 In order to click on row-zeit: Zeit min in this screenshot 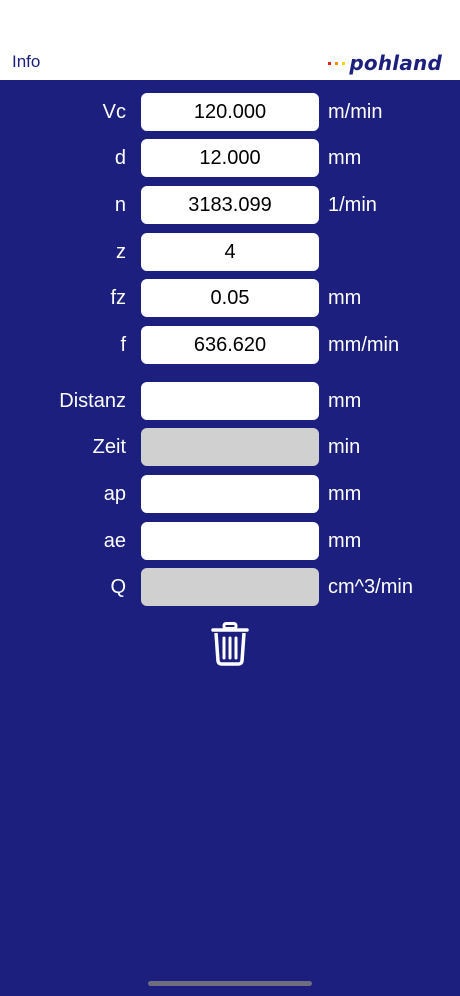, I will do `click(230, 447)`.